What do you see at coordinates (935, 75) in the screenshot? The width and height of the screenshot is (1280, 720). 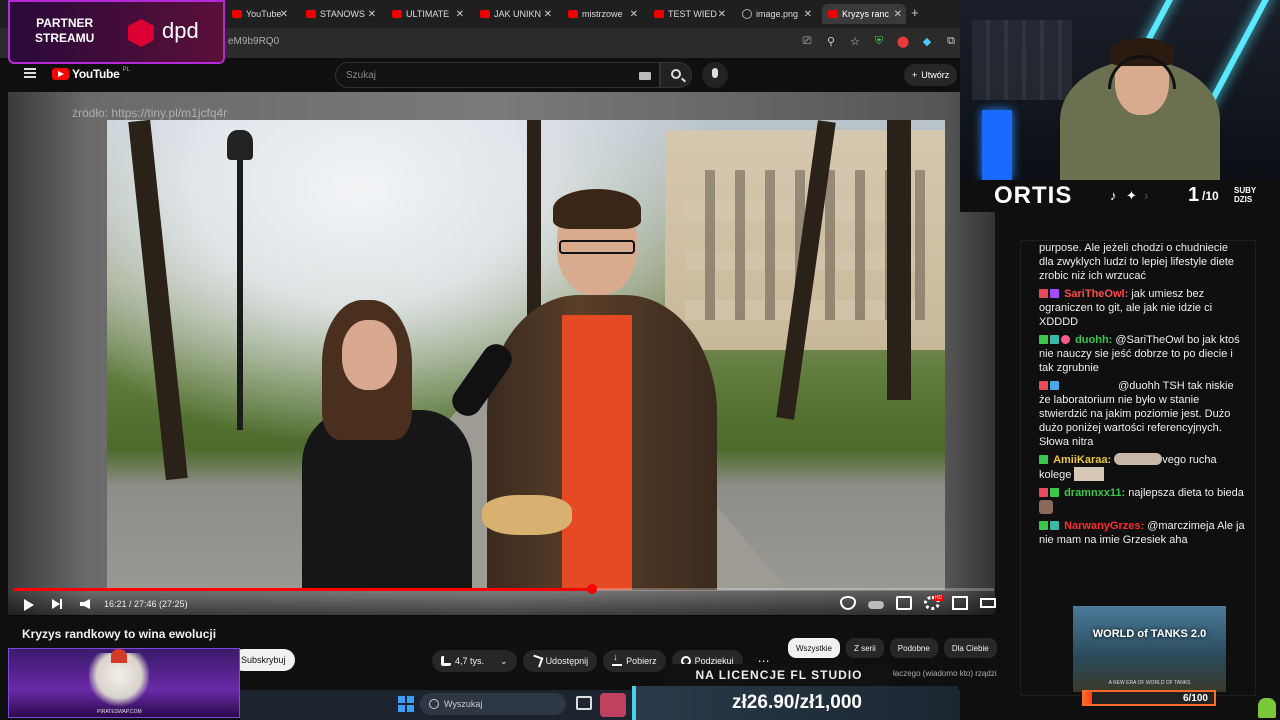 I see `create-label: Utwórz` at bounding box center [935, 75].